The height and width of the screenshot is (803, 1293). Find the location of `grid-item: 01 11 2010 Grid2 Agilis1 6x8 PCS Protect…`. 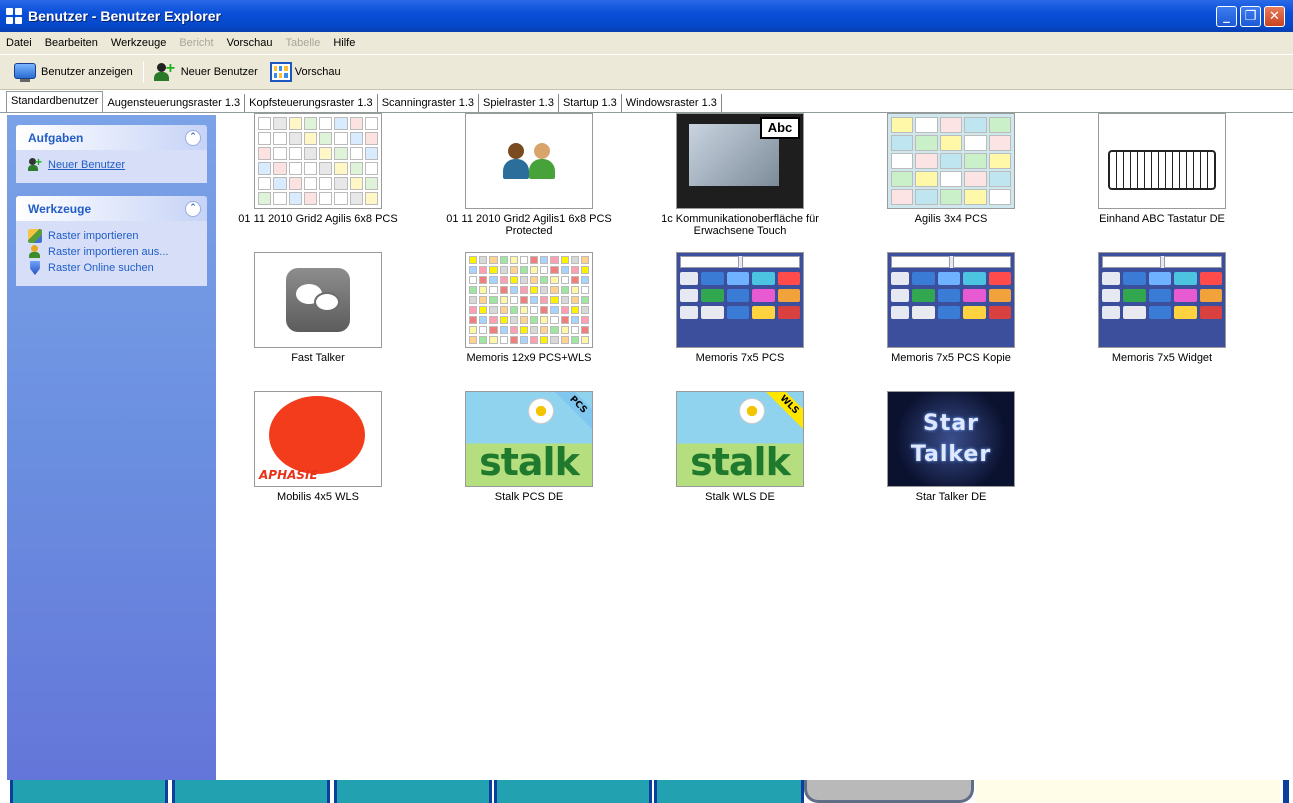

grid-item: 01 11 2010 Grid2 Agilis1 6x8 PCS Protect… is located at coordinates (529, 175).